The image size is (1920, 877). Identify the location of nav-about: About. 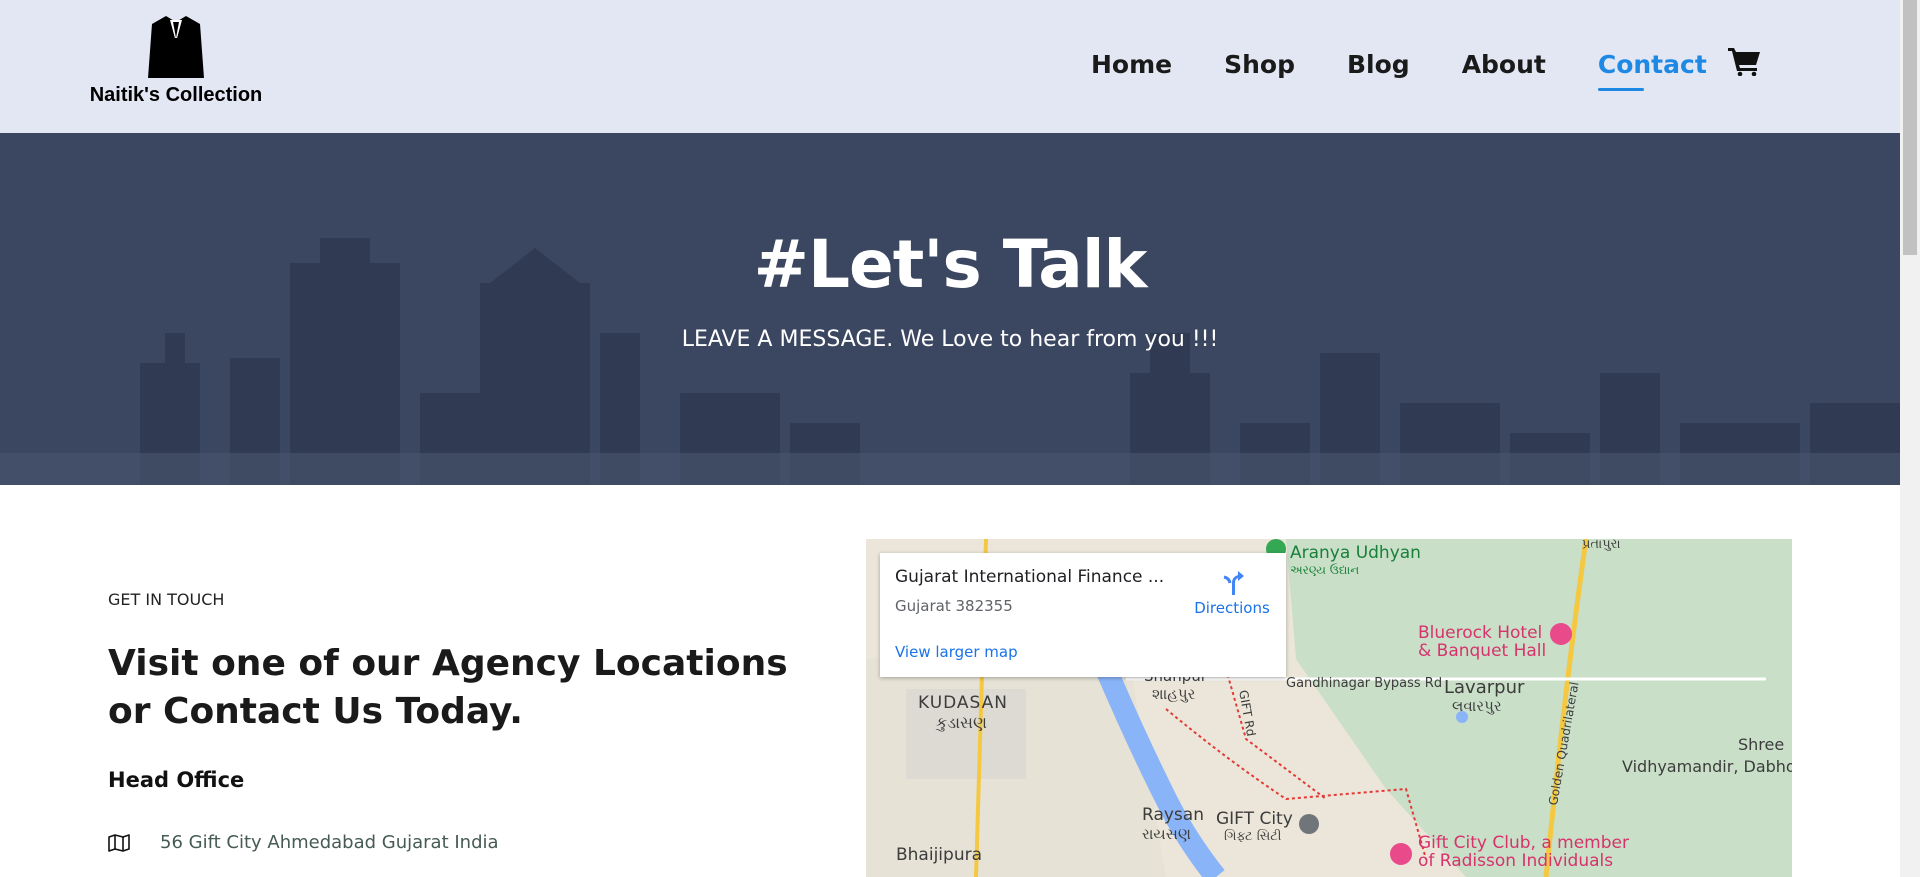
(1504, 64).